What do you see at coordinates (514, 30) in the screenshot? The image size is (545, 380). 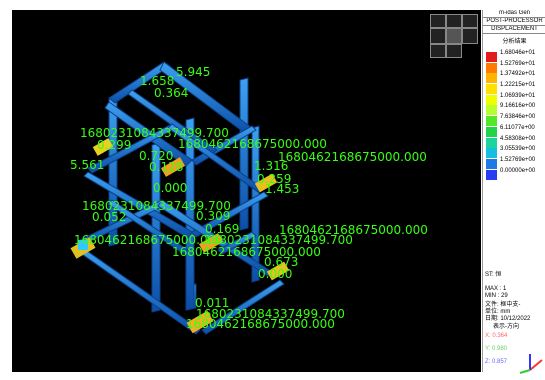 I see `result-type-title: DISPLACEMENT` at bounding box center [514, 30].